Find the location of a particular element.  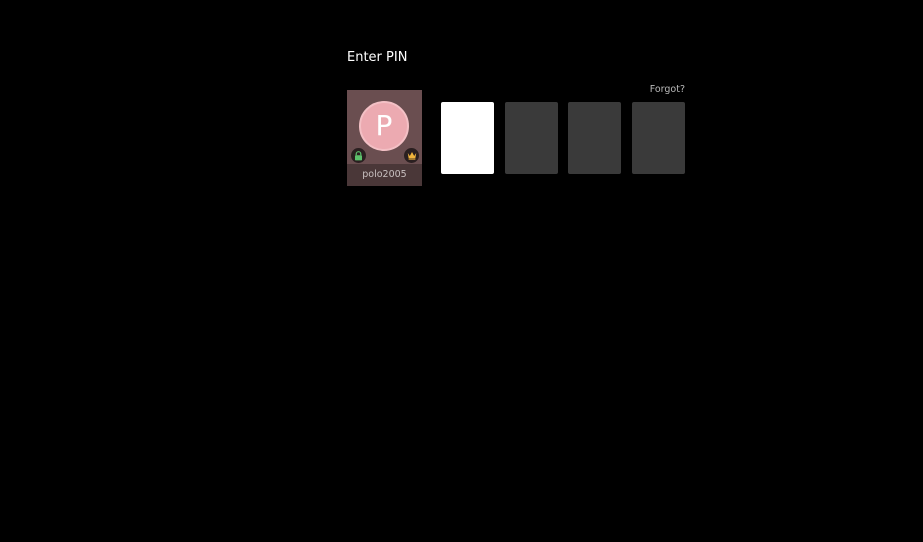

avatar: P is located at coordinates (384, 126).